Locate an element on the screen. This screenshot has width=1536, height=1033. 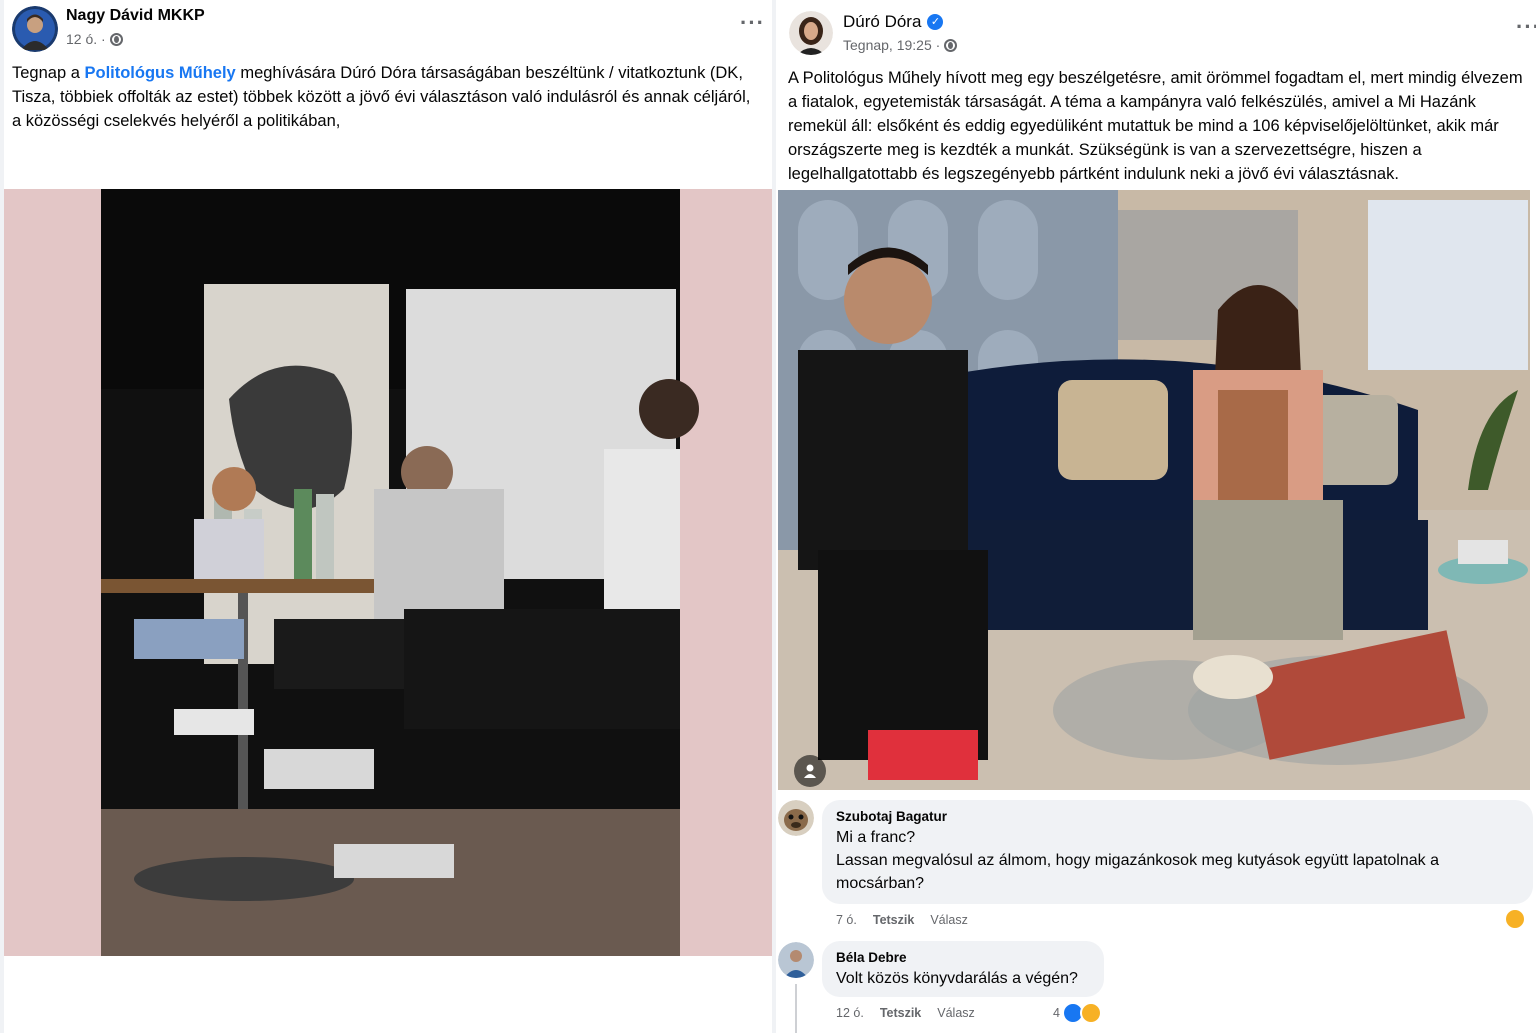
comment-text: Mi a franc? is located at coordinates (876, 837).